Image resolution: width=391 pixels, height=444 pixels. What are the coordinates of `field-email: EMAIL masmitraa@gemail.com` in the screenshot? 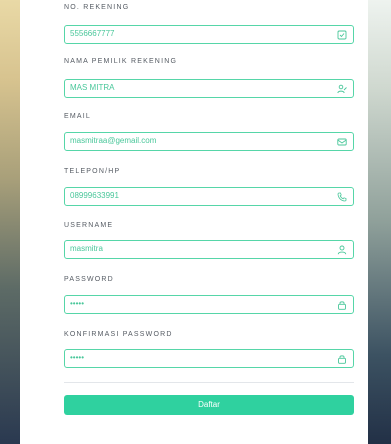 It's located at (199, 134).